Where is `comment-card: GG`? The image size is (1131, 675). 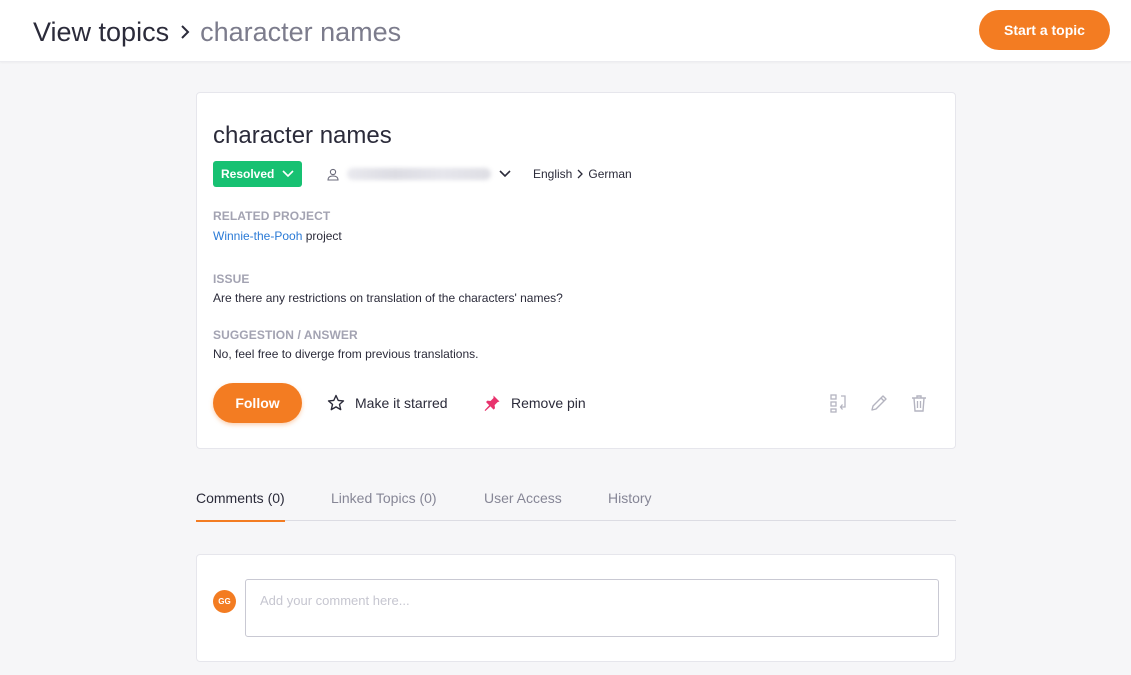 comment-card: GG is located at coordinates (576, 608).